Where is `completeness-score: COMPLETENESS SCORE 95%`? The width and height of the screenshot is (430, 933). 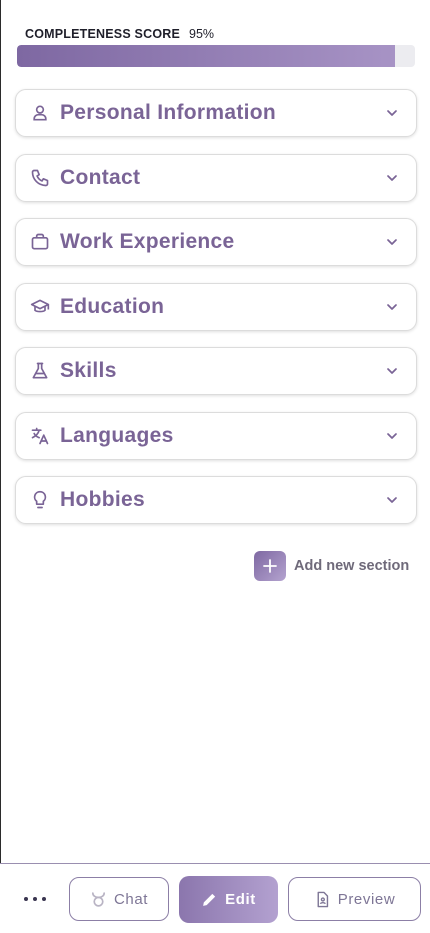
completeness-score: COMPLETENESS SCORE 95% is located at coordinates (119, 34).